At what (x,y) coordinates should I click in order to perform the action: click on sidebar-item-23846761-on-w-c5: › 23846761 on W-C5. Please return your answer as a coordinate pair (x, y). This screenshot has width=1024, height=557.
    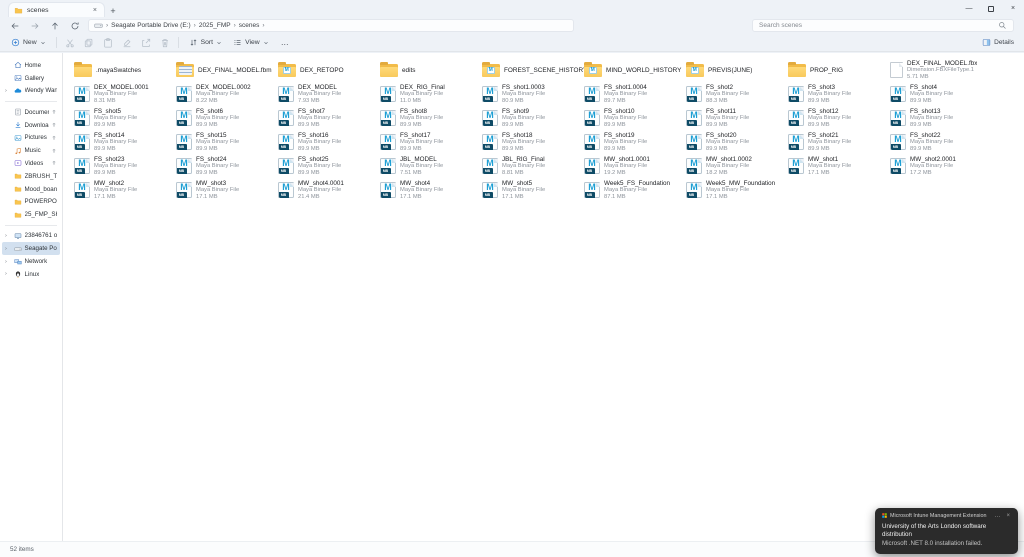
    Looking at the image, I should click on (31, 236).